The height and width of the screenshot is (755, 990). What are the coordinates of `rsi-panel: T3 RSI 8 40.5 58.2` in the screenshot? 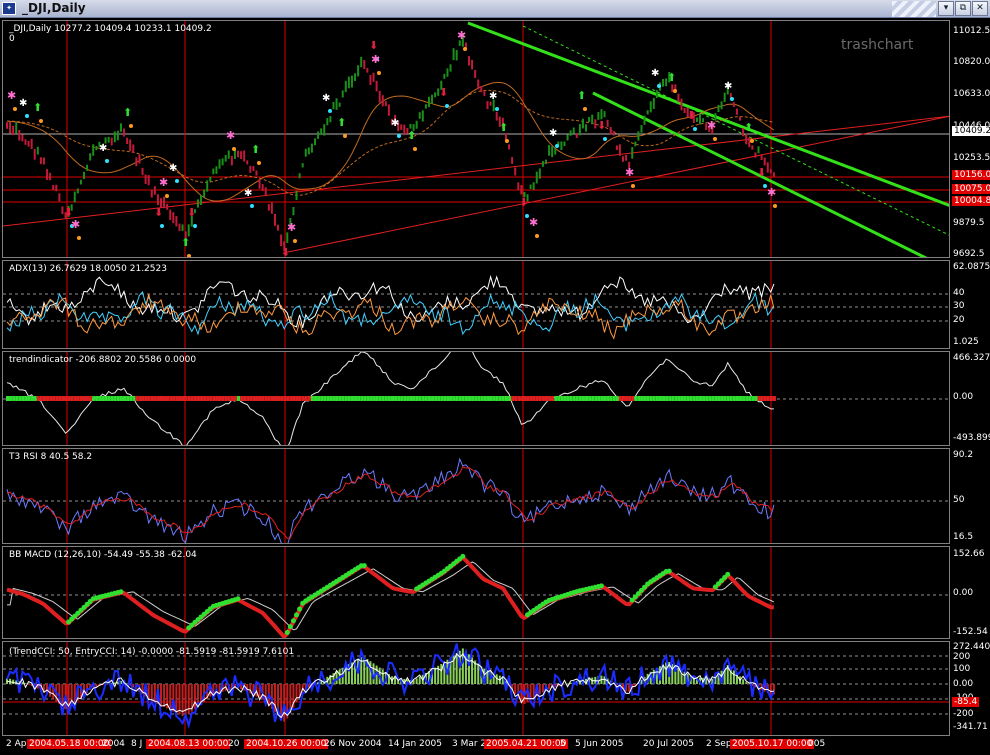 It's located at (476, 496).